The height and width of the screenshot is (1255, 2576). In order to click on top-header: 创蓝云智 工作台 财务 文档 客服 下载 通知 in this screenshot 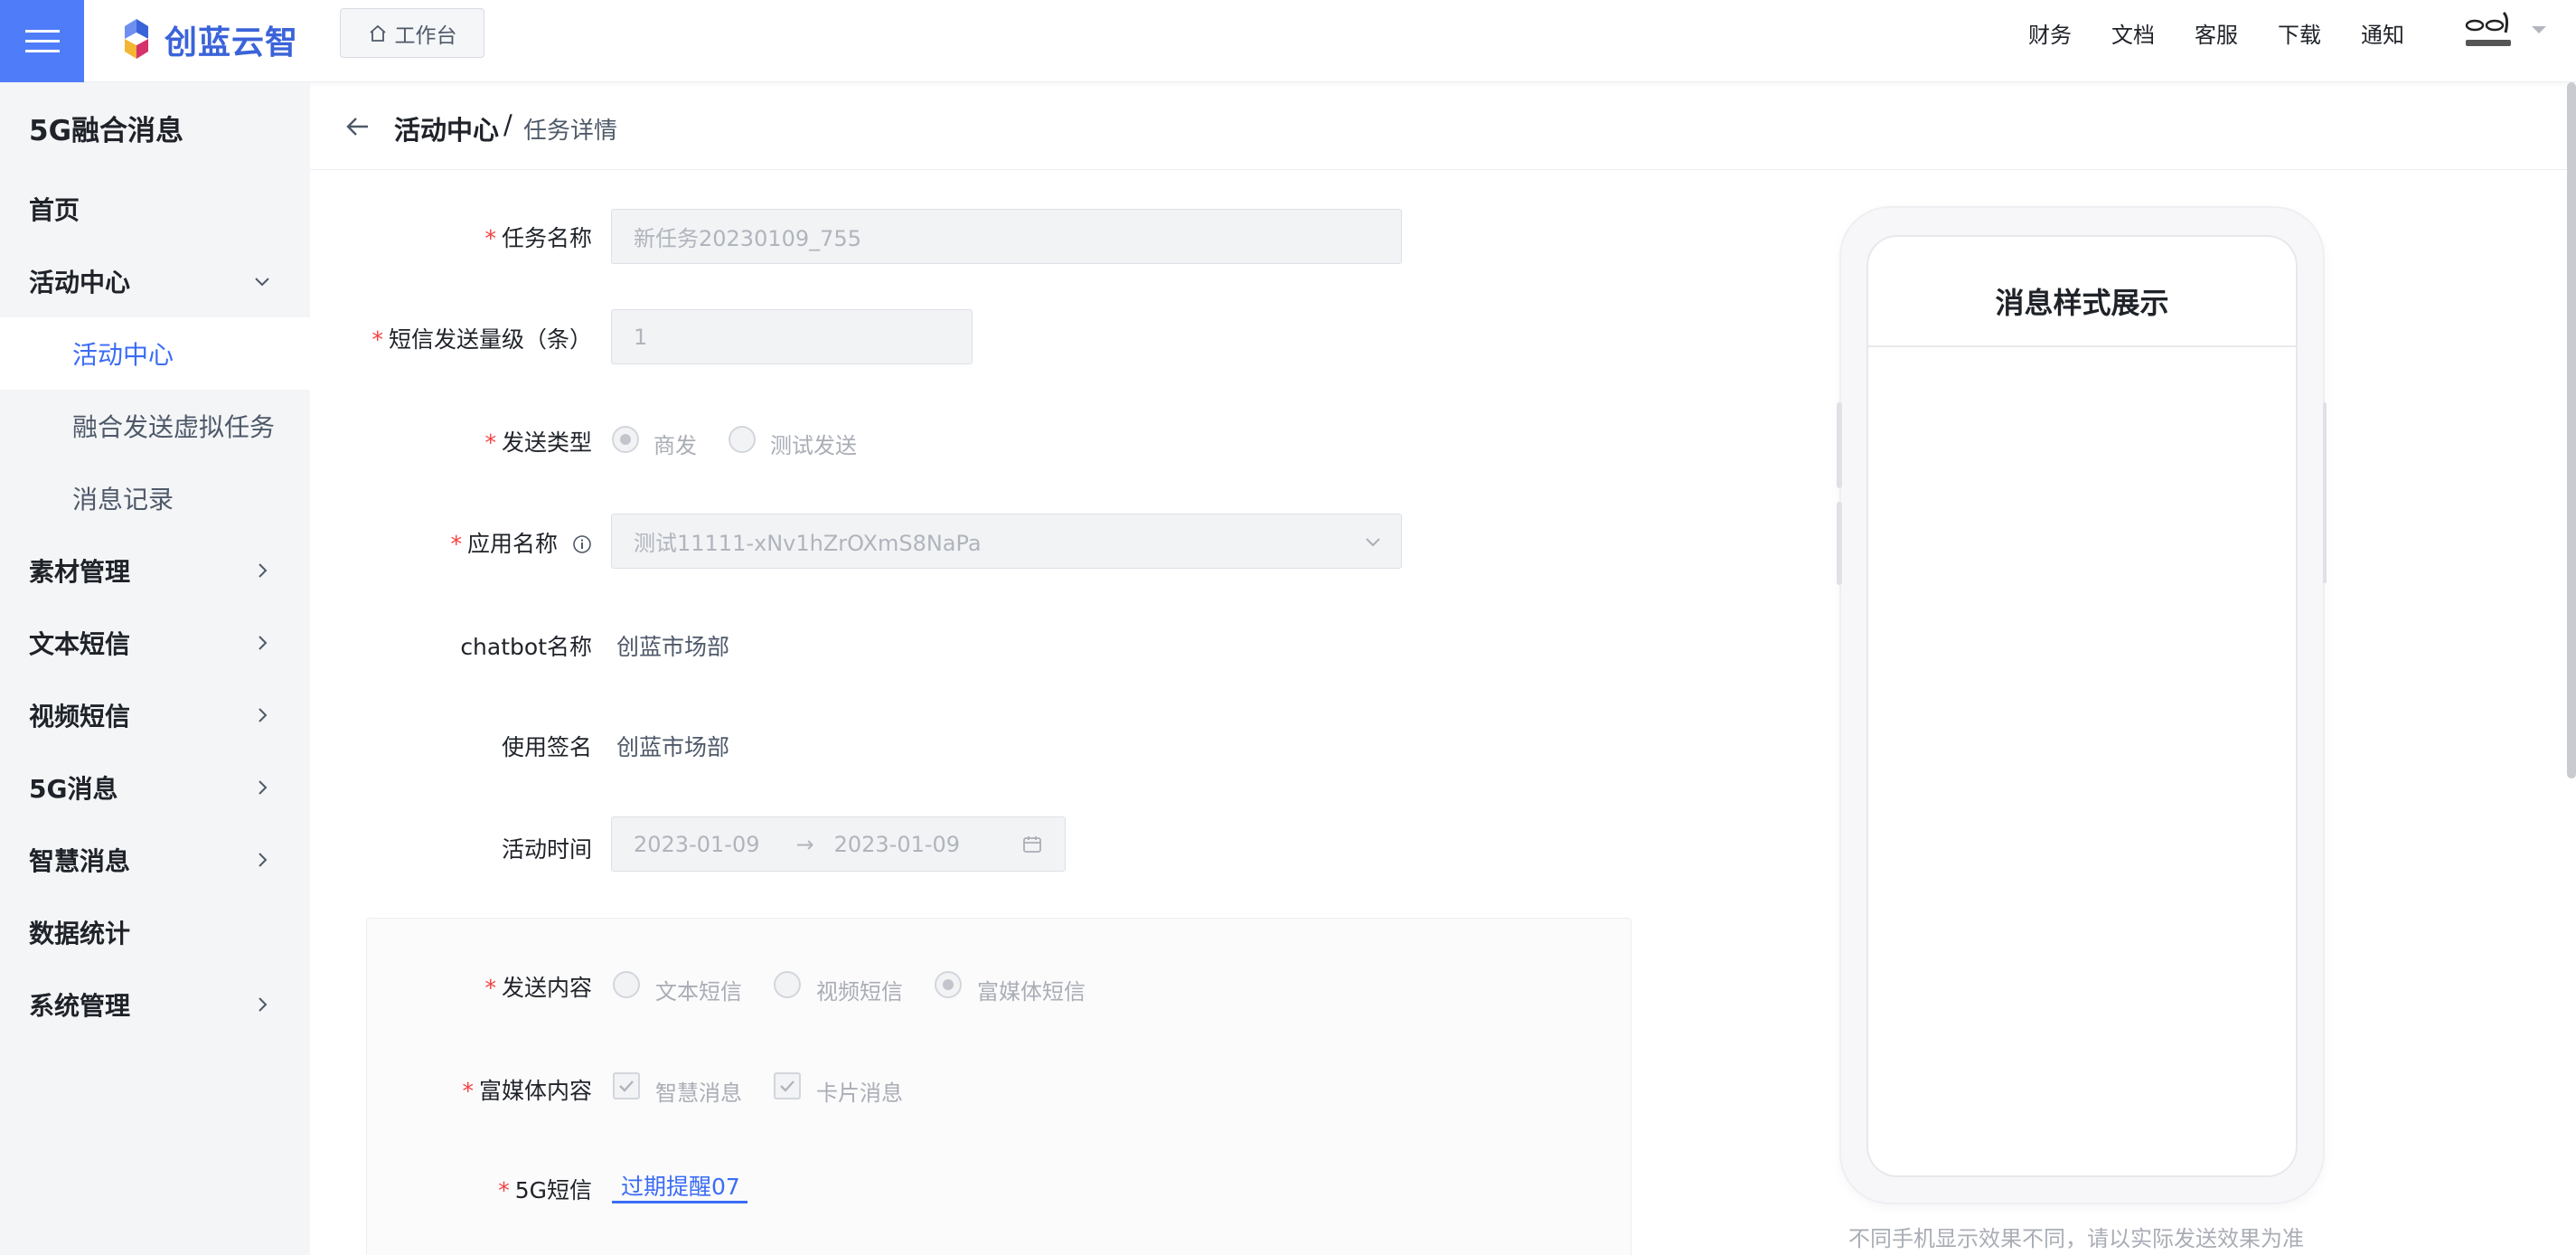, I will do `click(1288, 41)`.